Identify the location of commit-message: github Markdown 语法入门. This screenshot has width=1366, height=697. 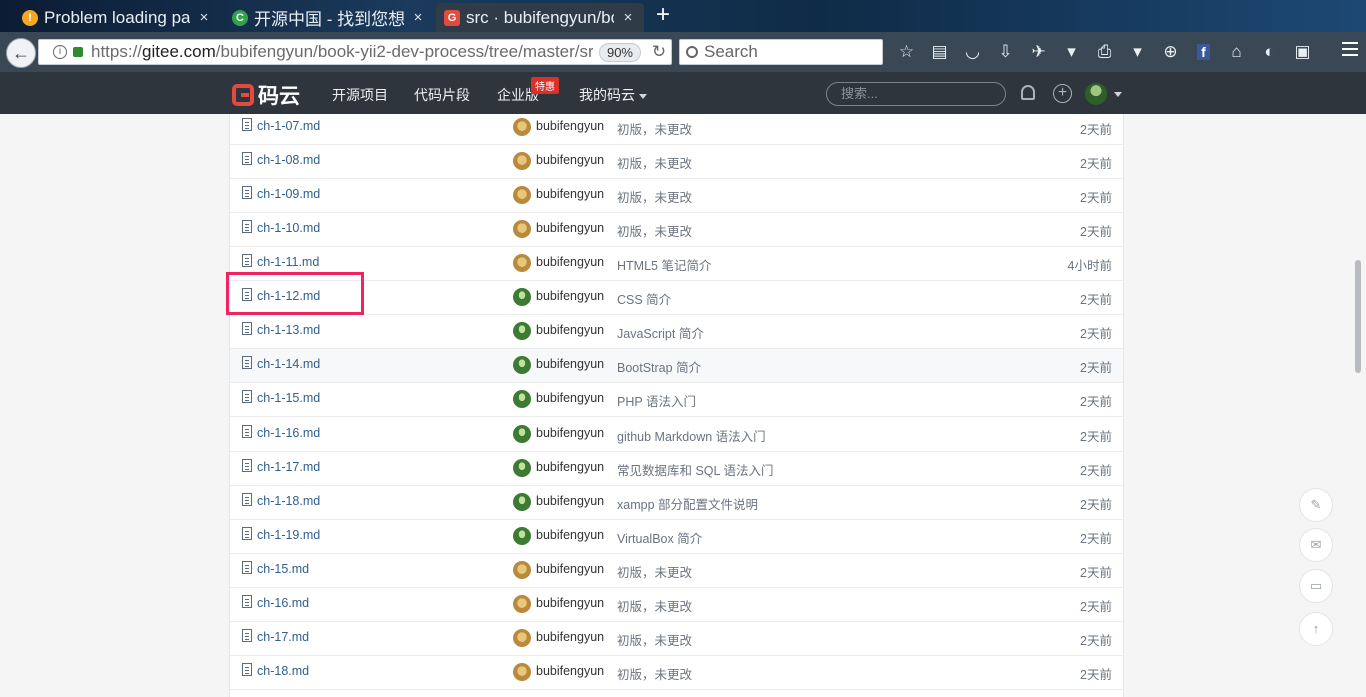
(691, 435).